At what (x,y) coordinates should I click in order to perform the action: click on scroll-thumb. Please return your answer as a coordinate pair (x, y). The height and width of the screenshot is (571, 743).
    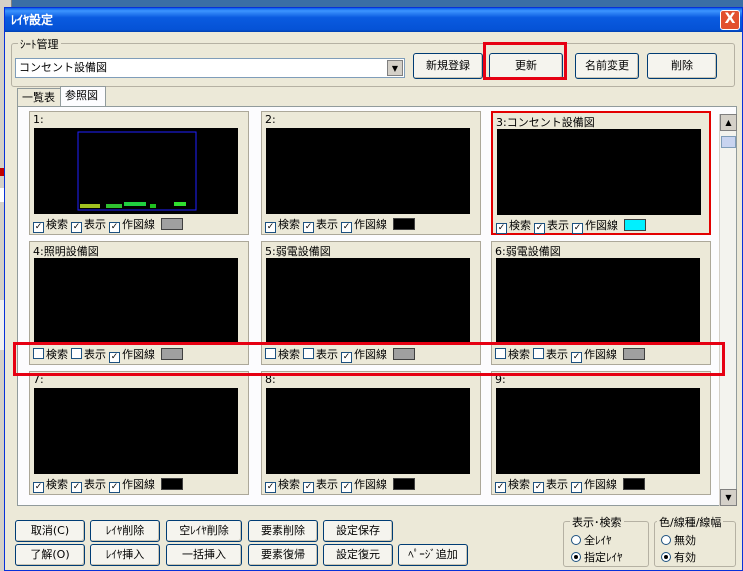
    Looking at the image, I should click on (728, 142).